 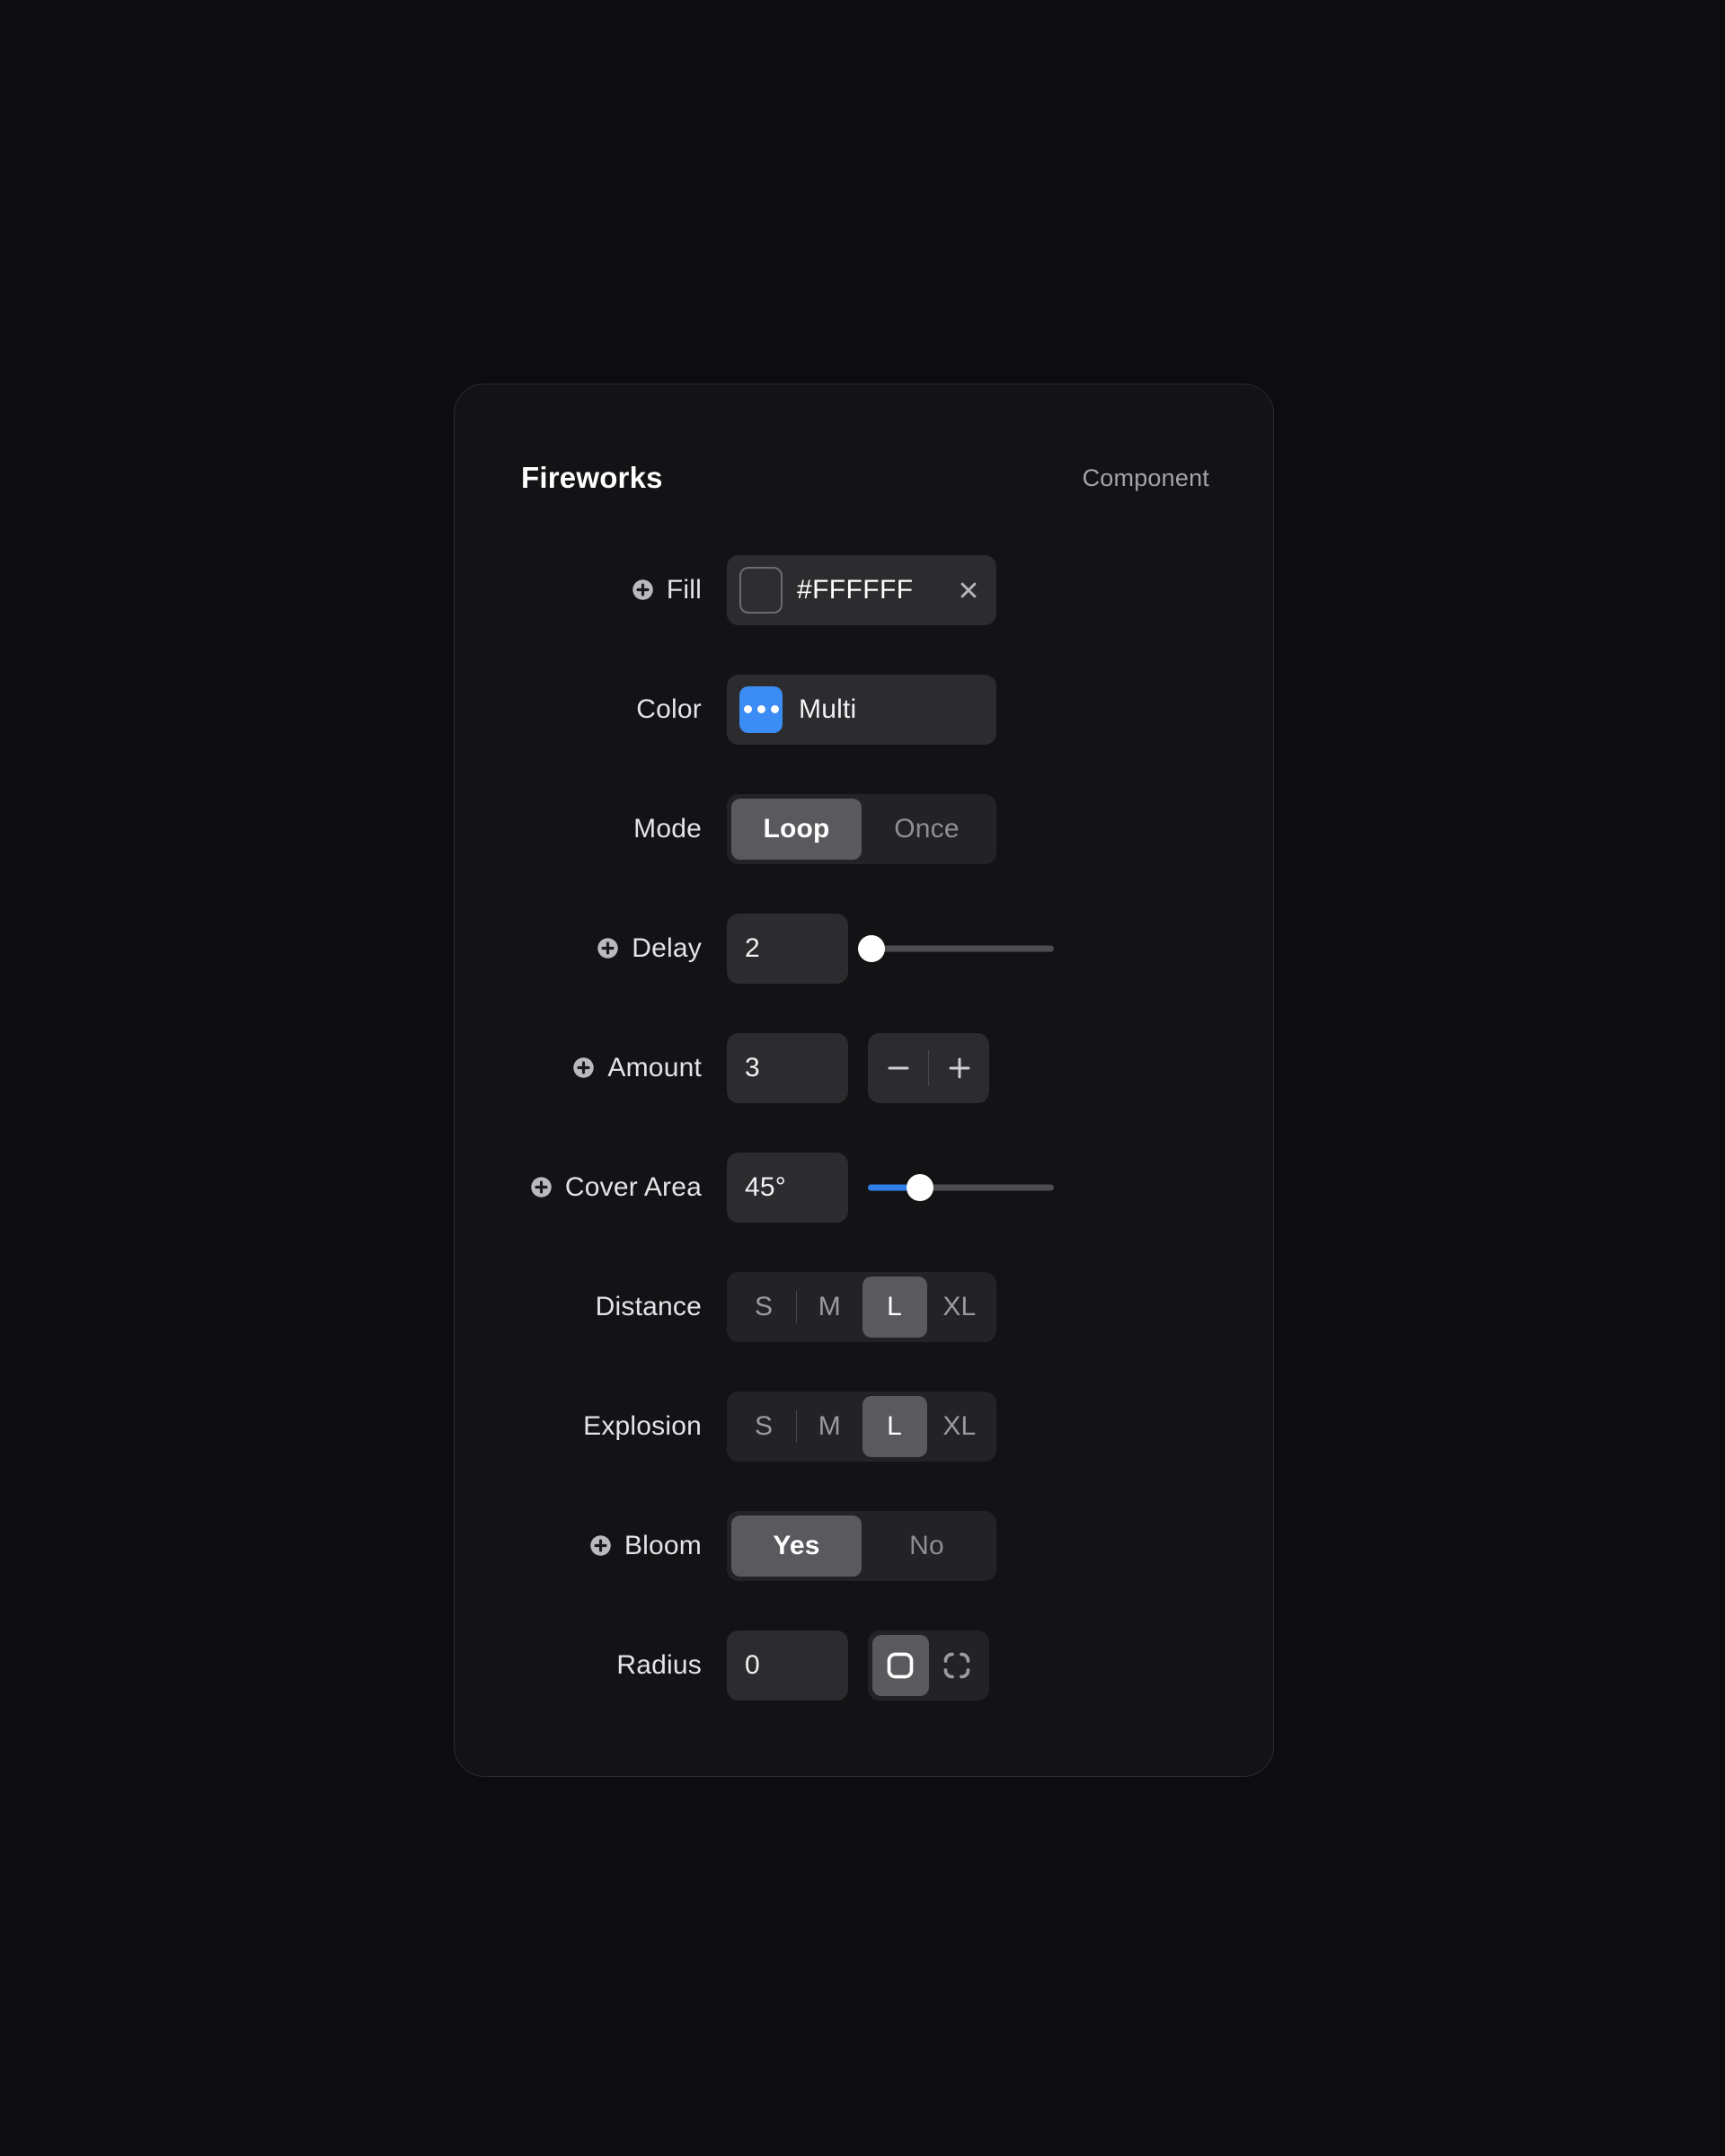 What do you see at coordinates (855, 589) in the screenshot?
I see `fill-hex-value: #FFFFFF` at bounding box center [855, 589].